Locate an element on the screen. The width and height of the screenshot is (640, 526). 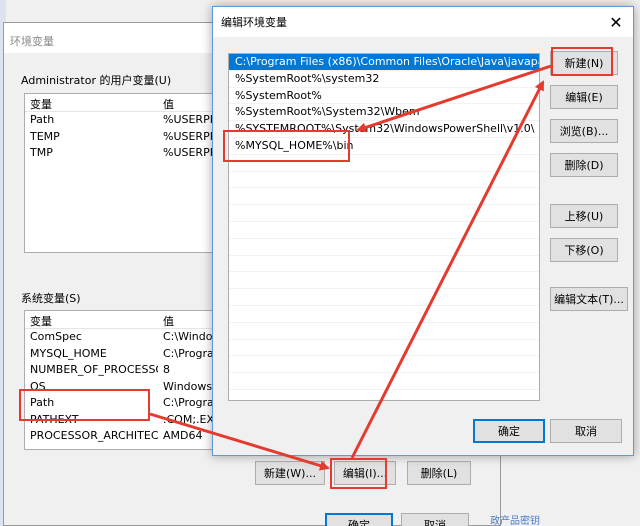
sys-var-row: PROCESSOR_ARCHITECT...AMD64 is located at coordinates (124, 436).